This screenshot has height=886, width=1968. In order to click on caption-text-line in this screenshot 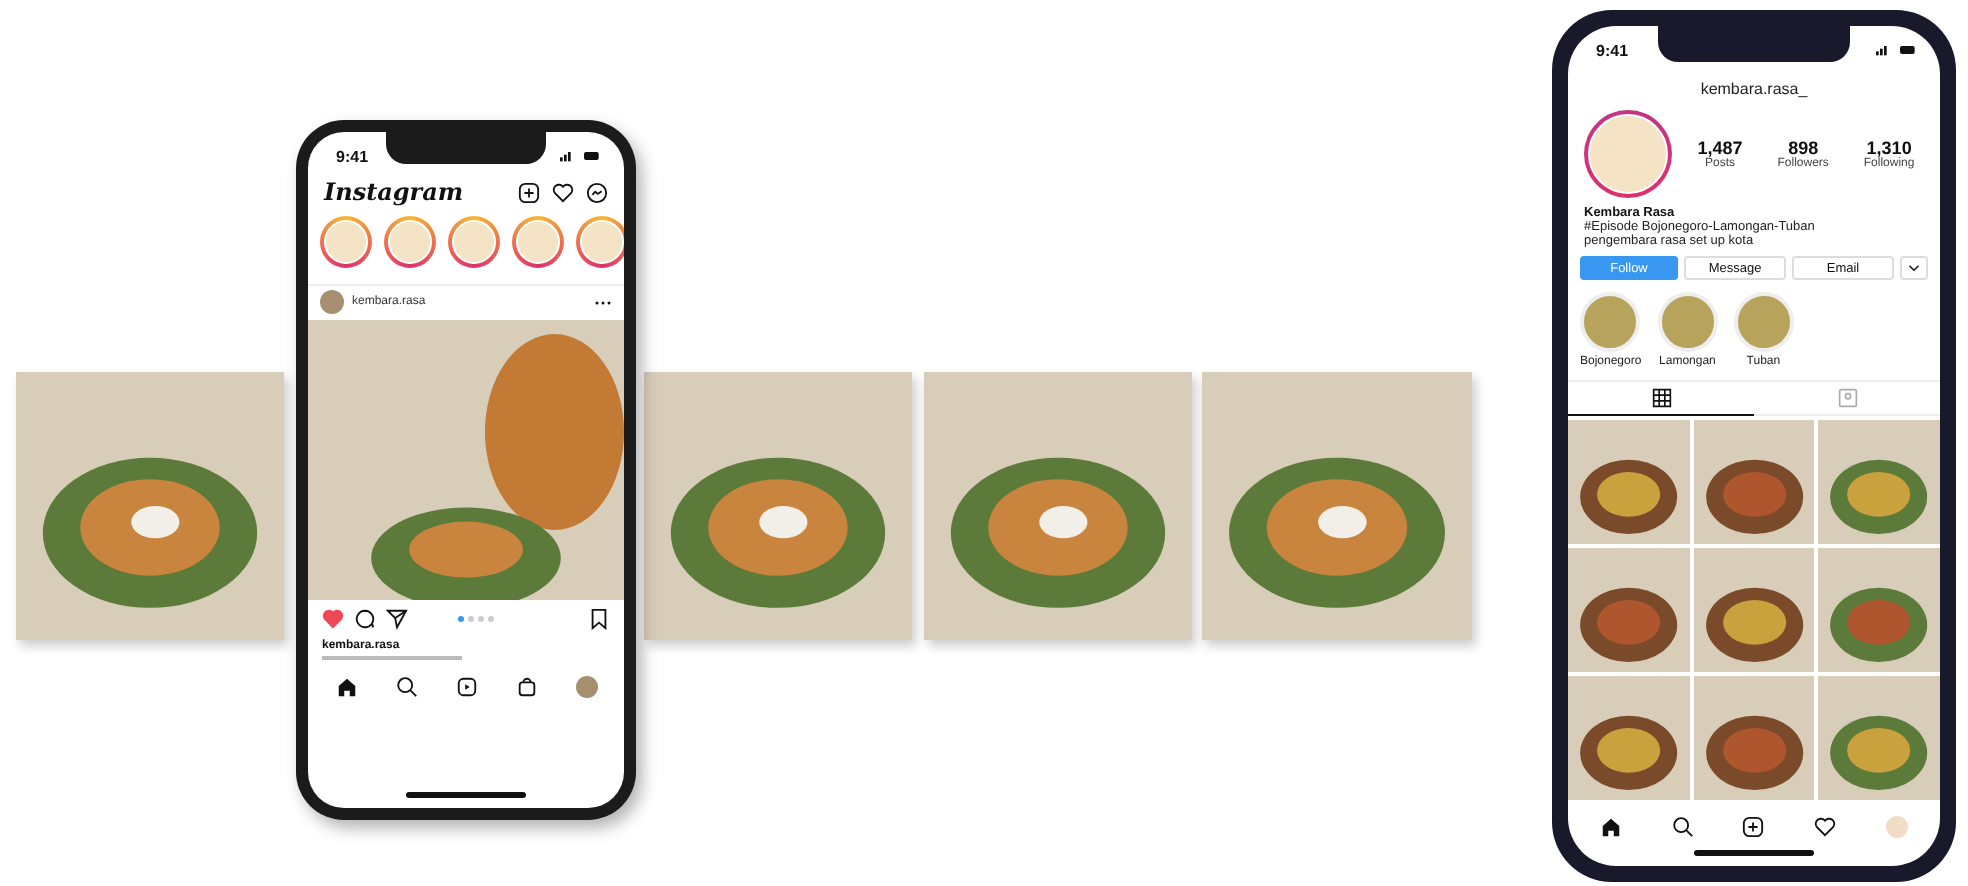, I will do `click(392, 658)`.